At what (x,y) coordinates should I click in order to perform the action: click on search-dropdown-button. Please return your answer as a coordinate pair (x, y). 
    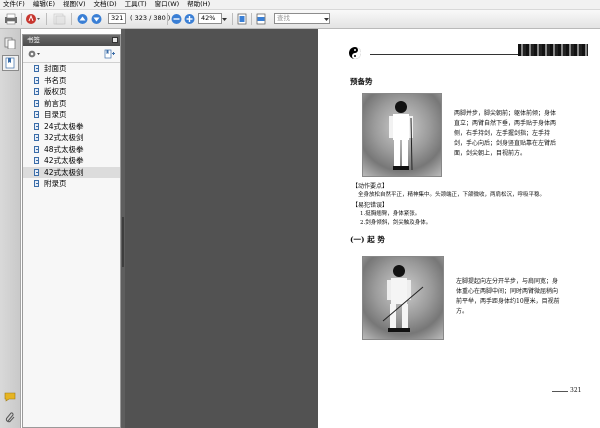
    Looking at the image, I should click on (326, 19).